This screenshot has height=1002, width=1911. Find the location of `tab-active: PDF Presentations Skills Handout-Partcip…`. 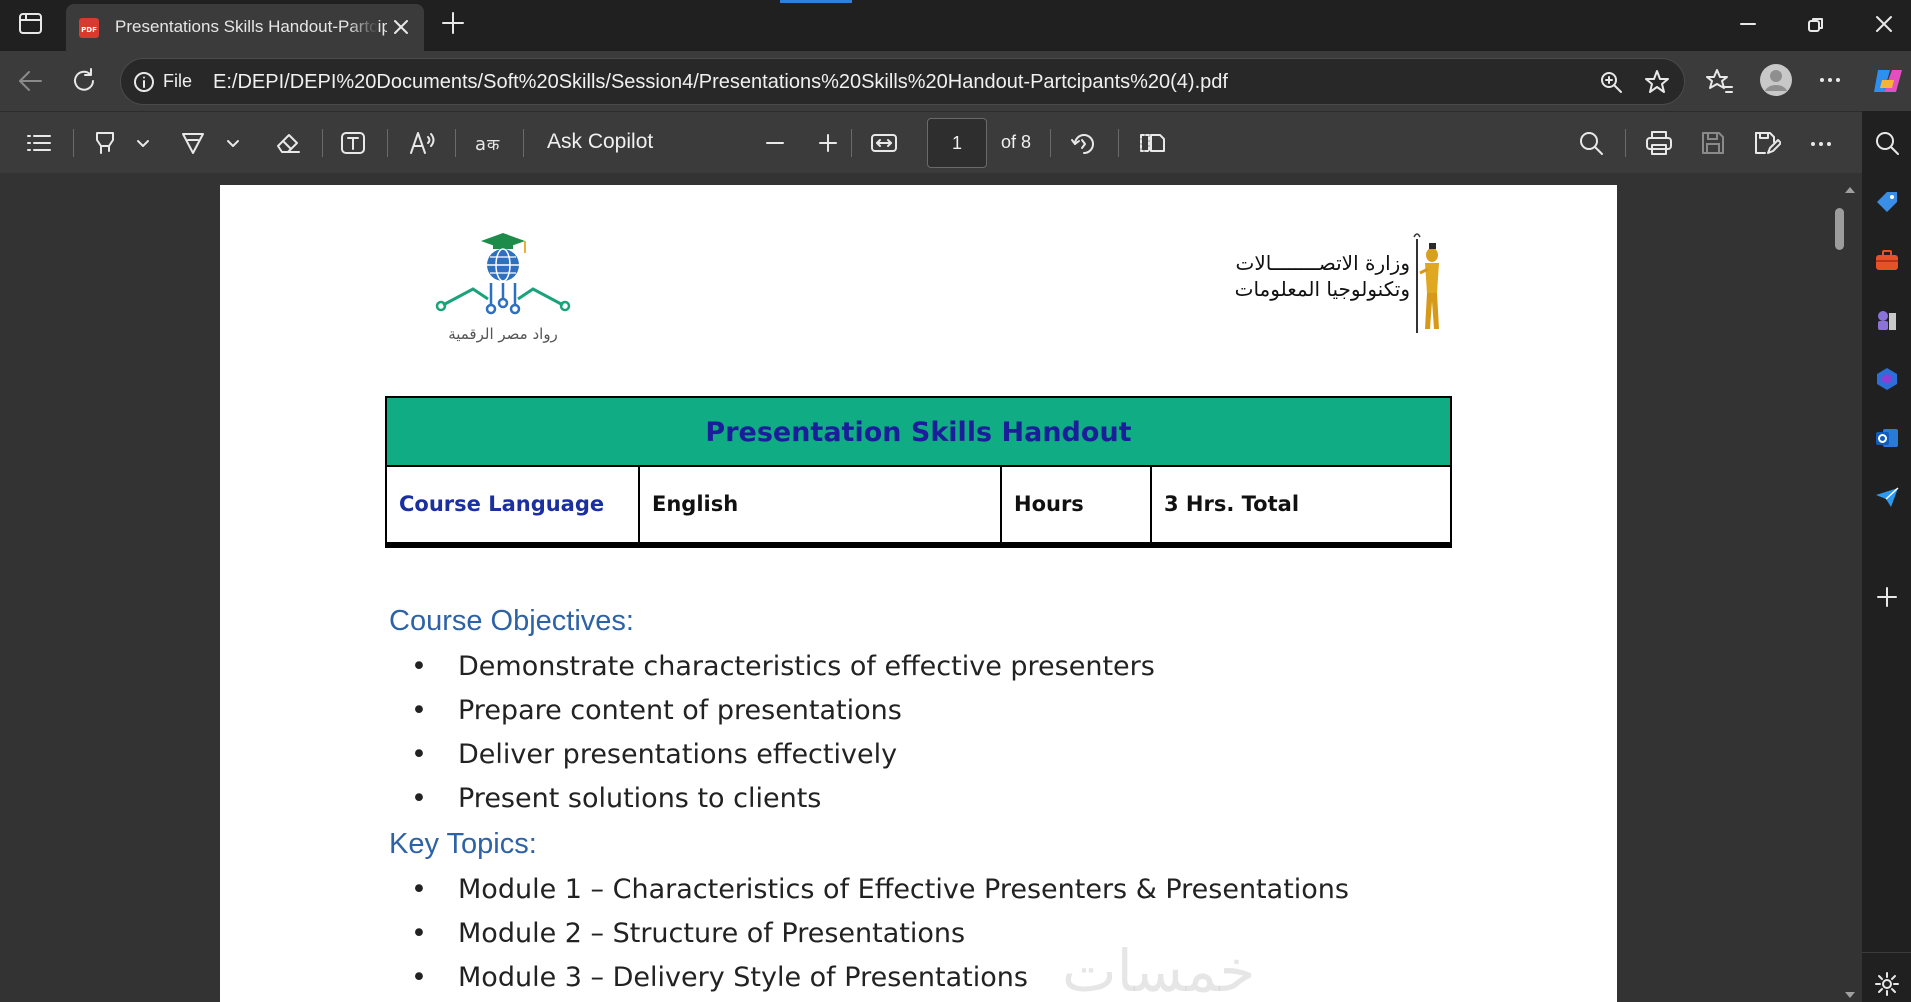

tab-active: PDF Presentations Skills Handout-Partcip… is located at coordinates (245, 27).